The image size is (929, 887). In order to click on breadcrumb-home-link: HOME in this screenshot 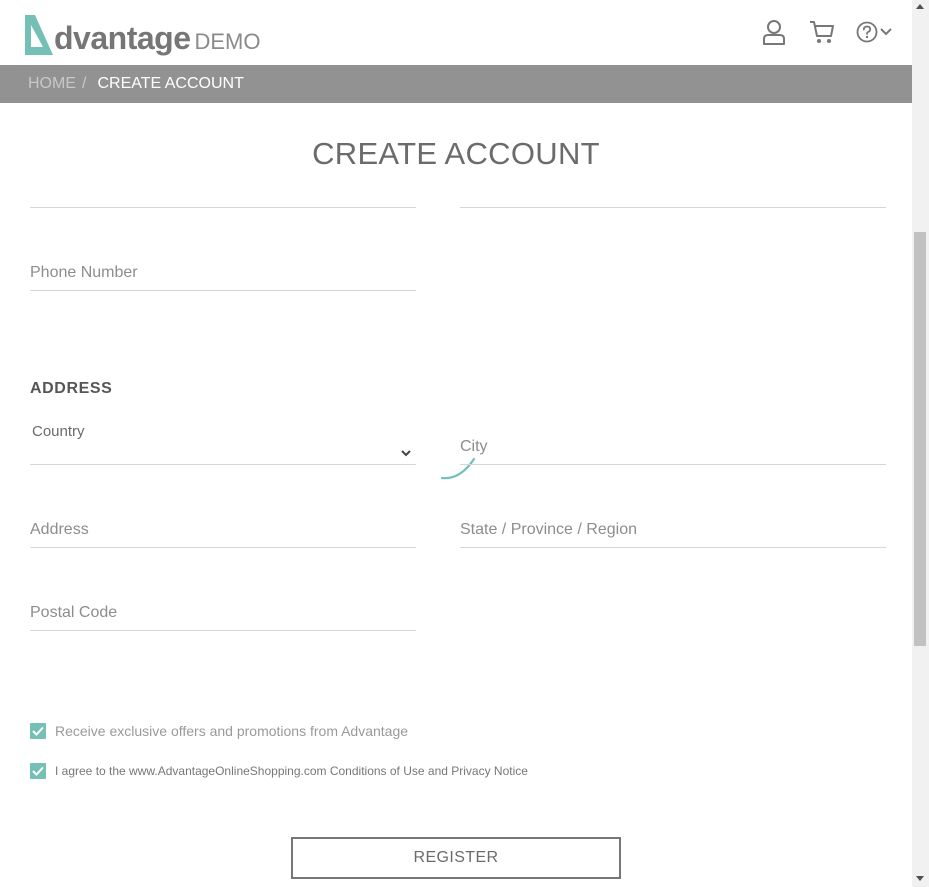, I will do `click(52, 84)`.